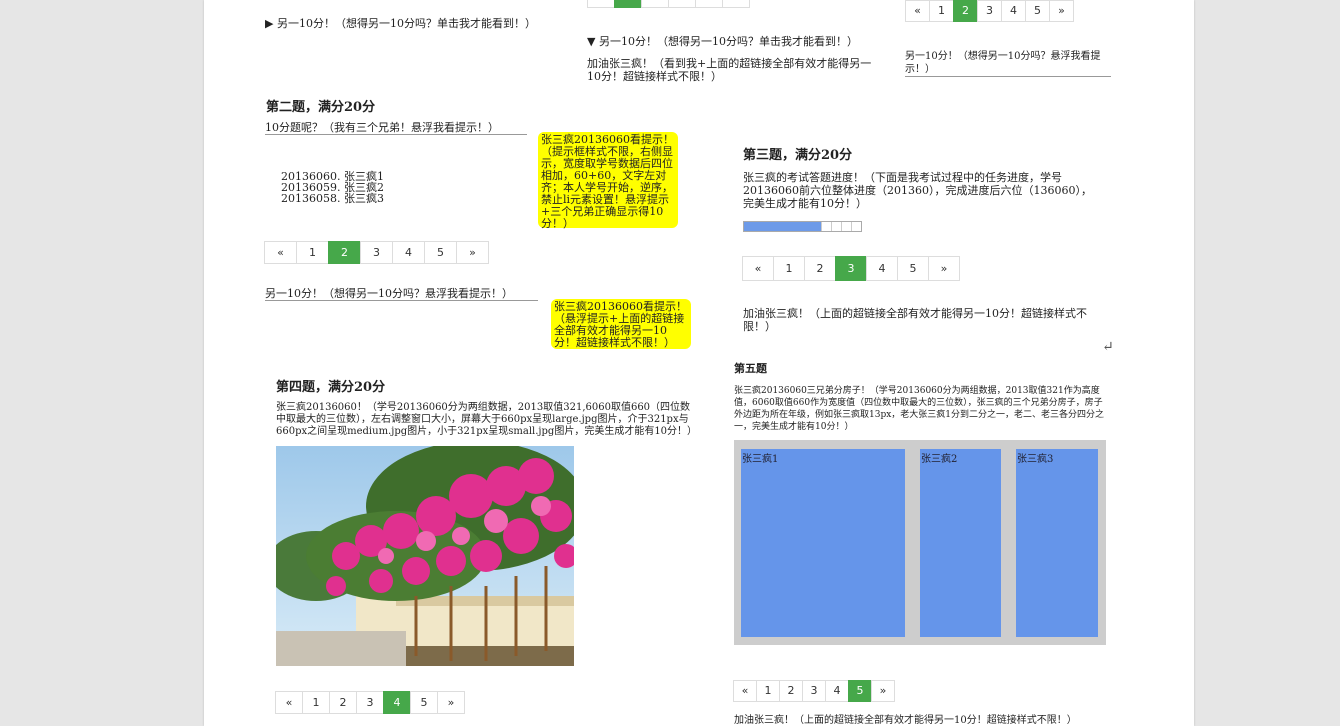 The height and width of the screenshot is (726, 1340). I want to click on bougainvillea-photo, so click(425, 556).